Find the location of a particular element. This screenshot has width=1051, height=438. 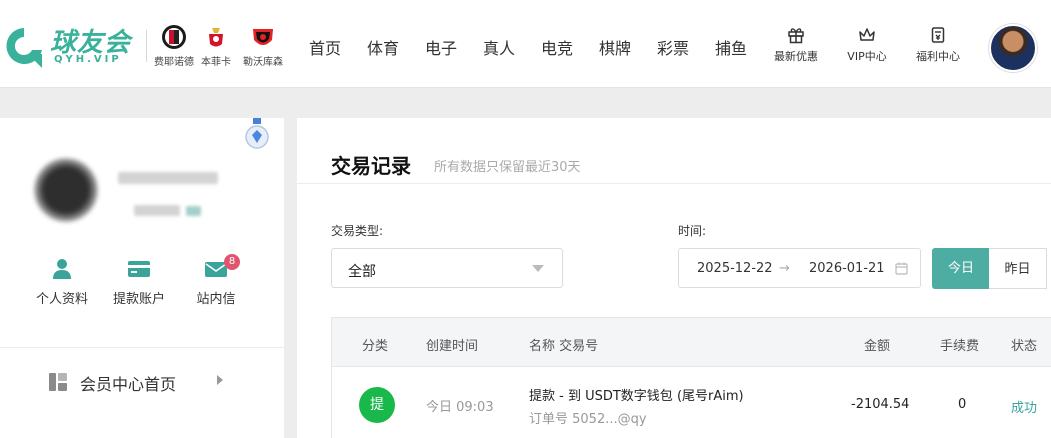

nav-promotions: 最新优惠 is located at coordinates (796, 45).